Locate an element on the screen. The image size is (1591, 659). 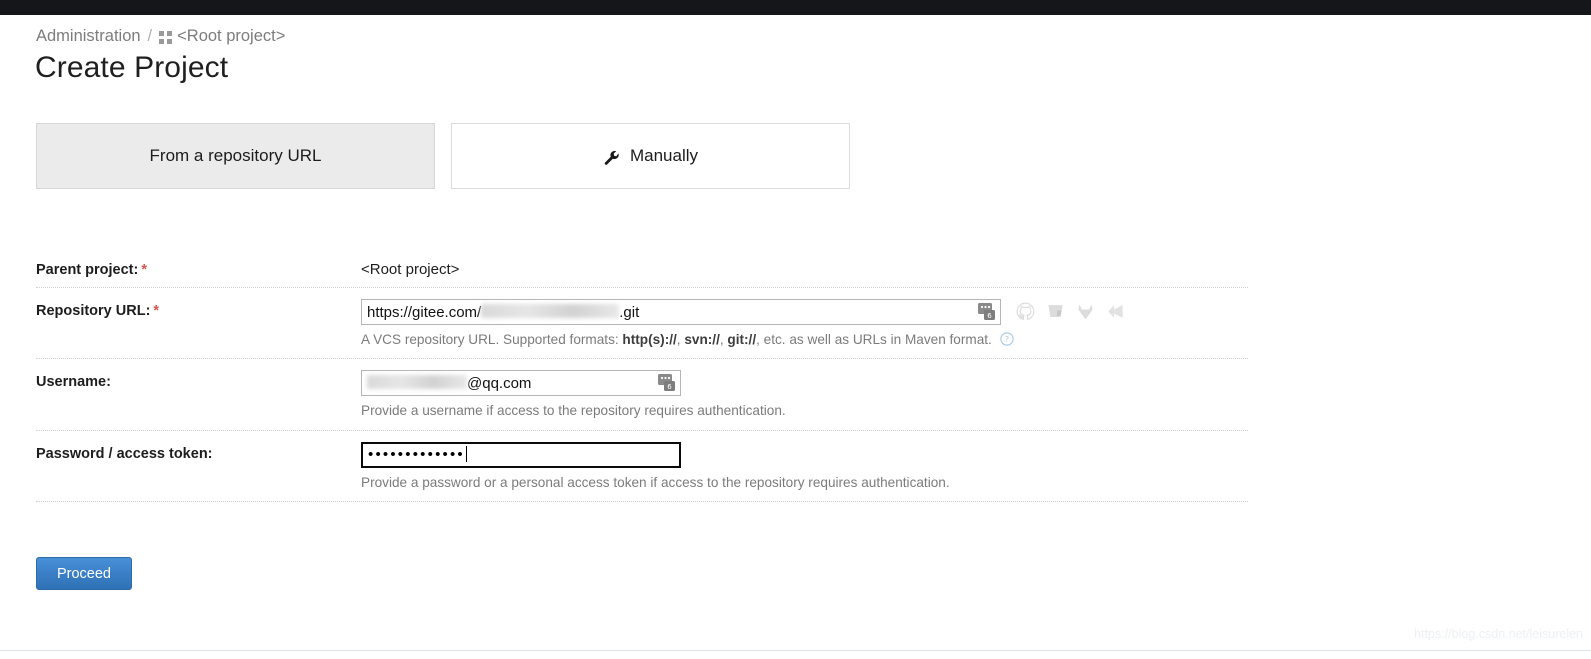
bitbucket-icon is located at coordinates (1055, 311).